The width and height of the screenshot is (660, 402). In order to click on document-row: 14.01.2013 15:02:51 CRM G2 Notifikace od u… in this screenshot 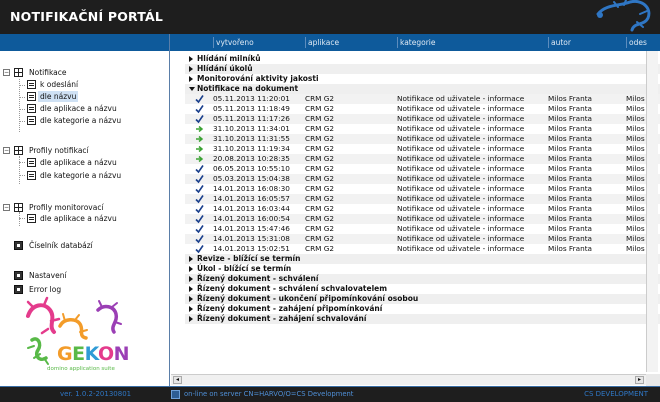, I will do `click(422, 249)`.